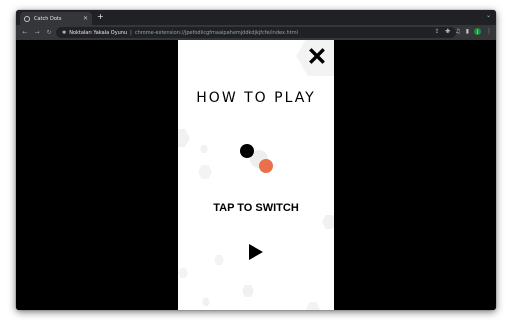  What do you see at coordinates (437, 32) in the screenshot?
I see `share-icon: ⇪` at bounding box center [437, 32].